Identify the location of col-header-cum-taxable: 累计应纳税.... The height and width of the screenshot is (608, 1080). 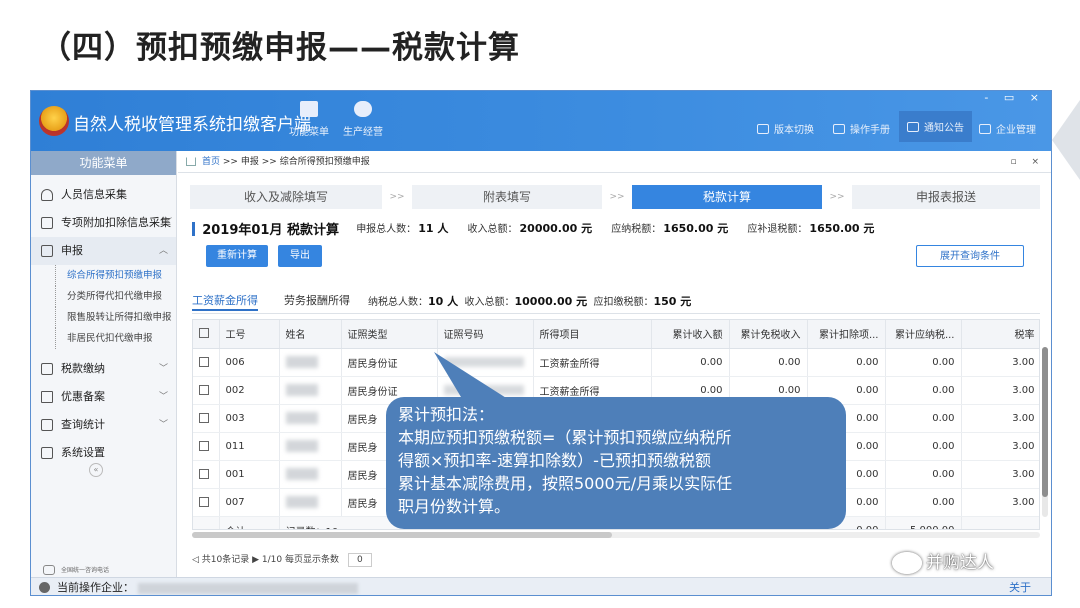
(923, 334).